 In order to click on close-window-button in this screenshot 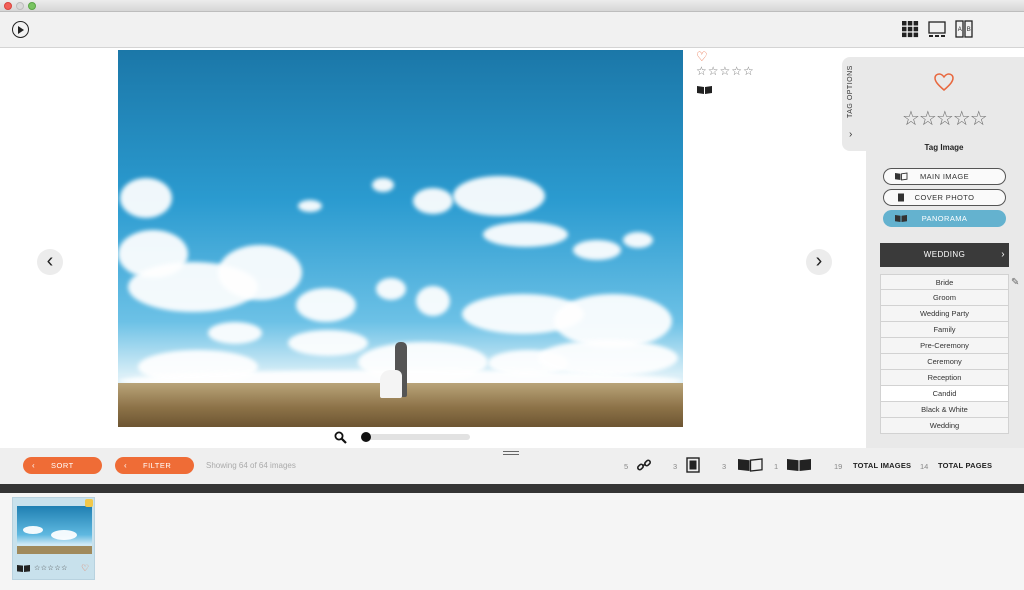, I will do `click(8, 6)`.